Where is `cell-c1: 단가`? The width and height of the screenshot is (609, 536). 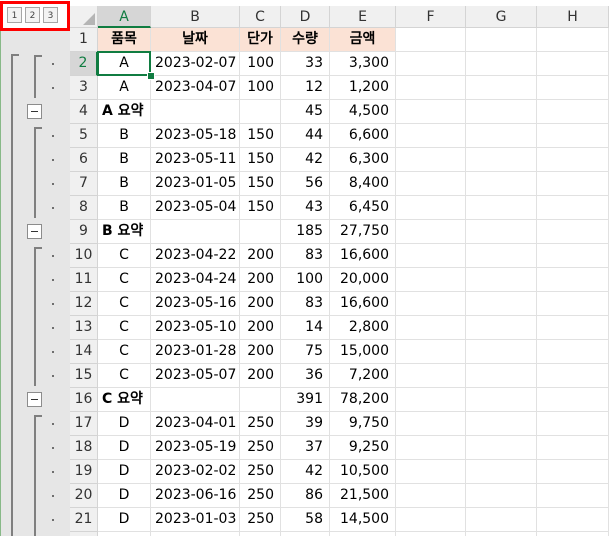
cell-c1: 단가 is located at coordinates (260, 40).